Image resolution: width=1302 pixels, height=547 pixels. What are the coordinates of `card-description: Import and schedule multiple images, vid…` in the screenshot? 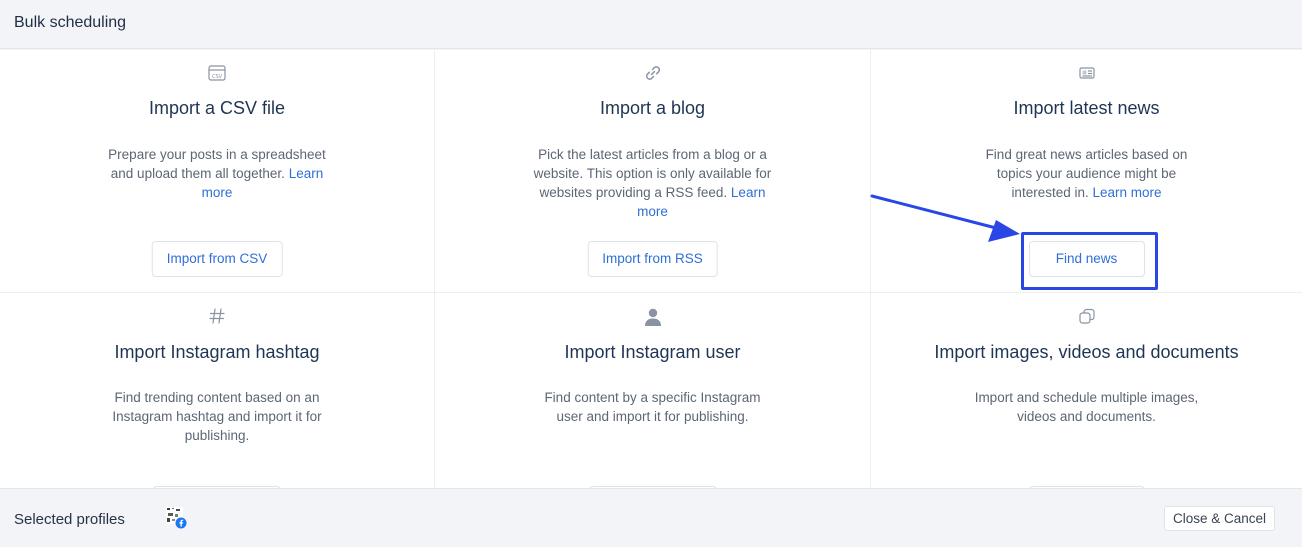 It's located at (1086, 407).